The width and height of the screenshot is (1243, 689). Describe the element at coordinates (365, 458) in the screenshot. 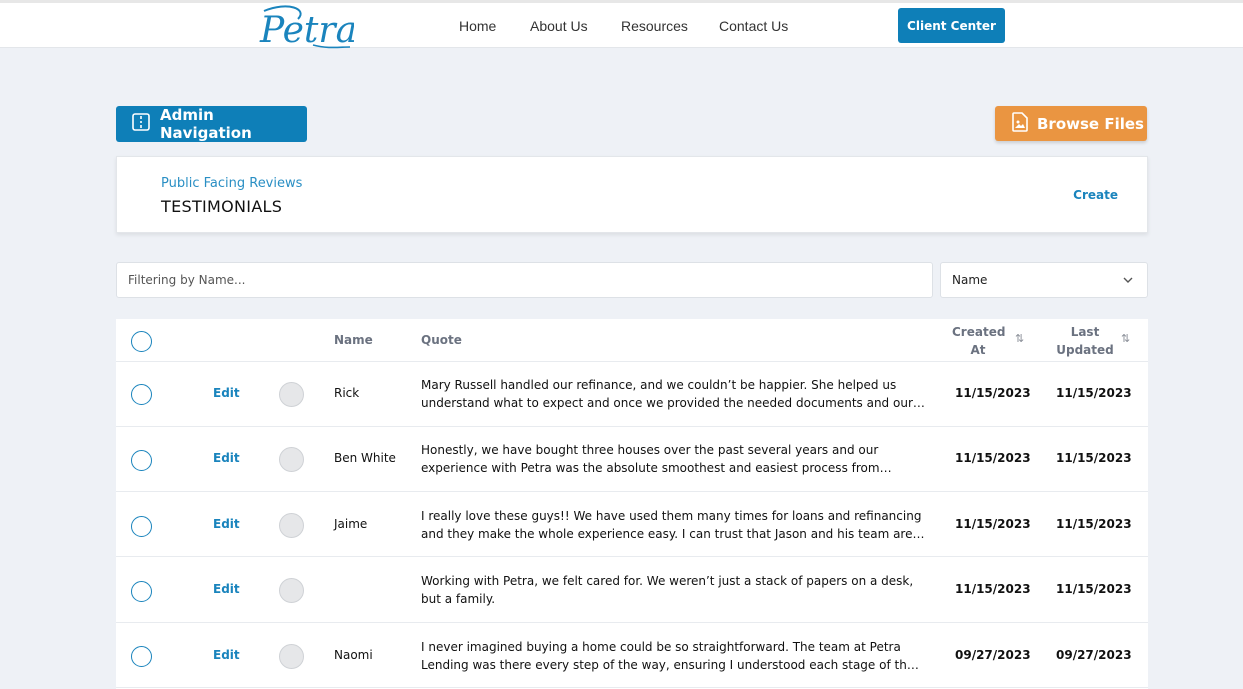

I see `row-name: Ben White` at that location.